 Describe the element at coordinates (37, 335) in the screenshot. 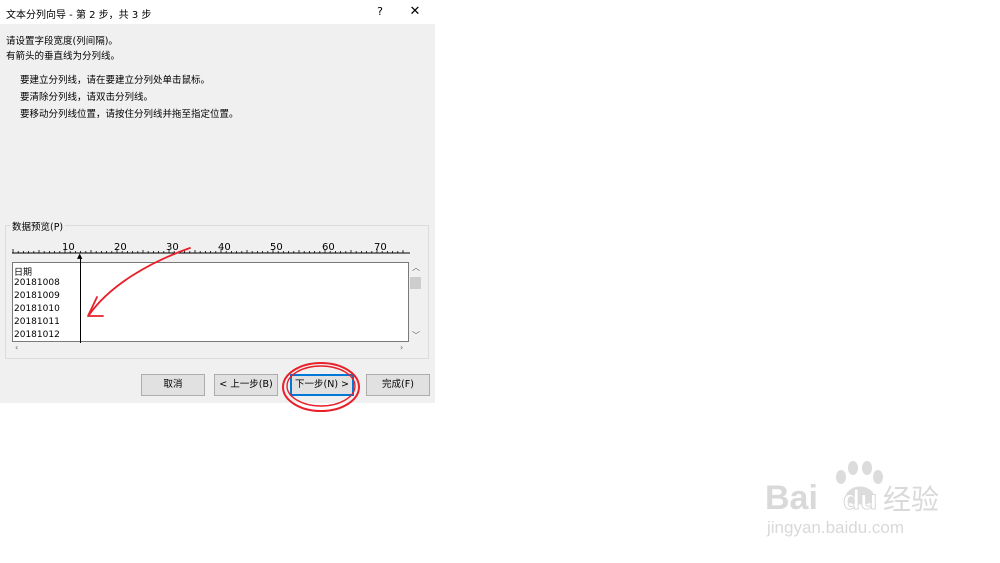

I see `preview-row: 20181012` at that location.